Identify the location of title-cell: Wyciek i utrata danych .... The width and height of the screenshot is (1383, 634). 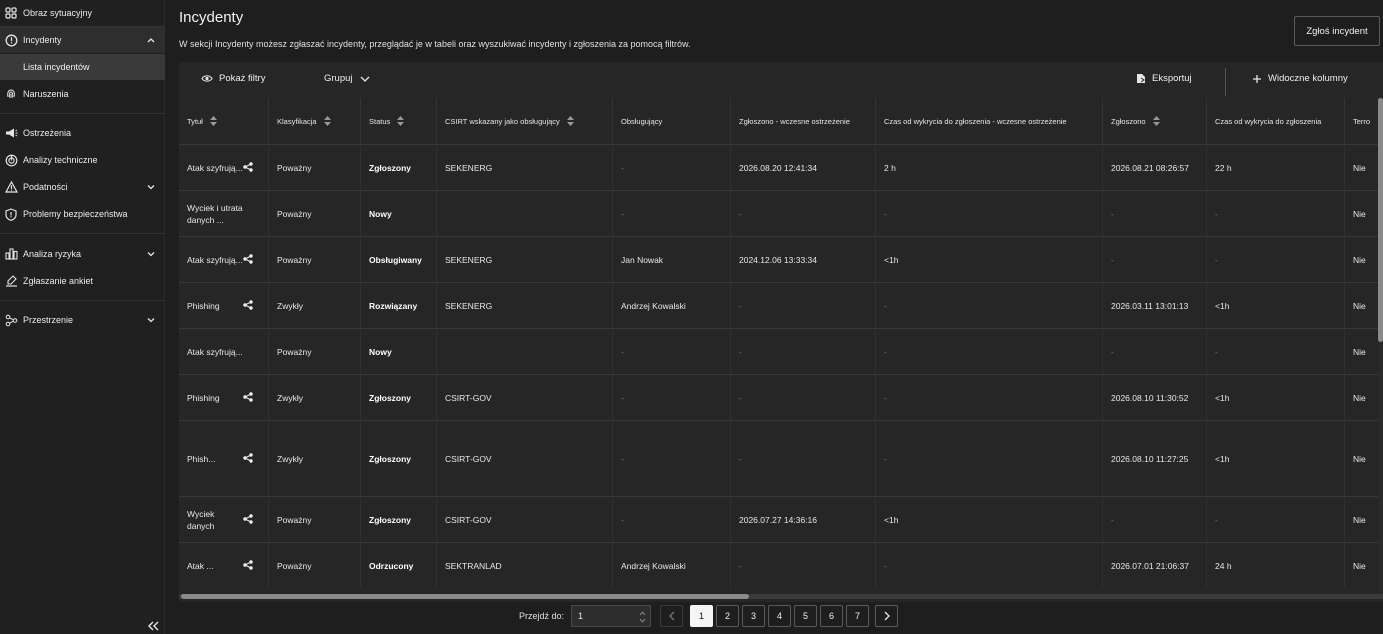
(224, 213).